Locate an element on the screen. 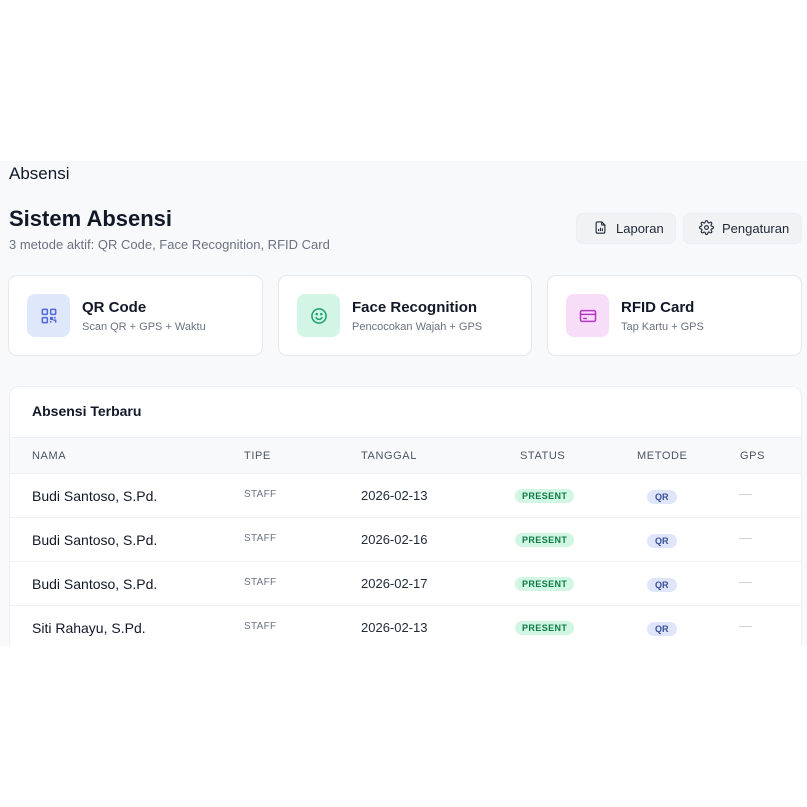 The height and width of the screenshot is (807, 807). document-report-icon is located at coordinates (600, 229).